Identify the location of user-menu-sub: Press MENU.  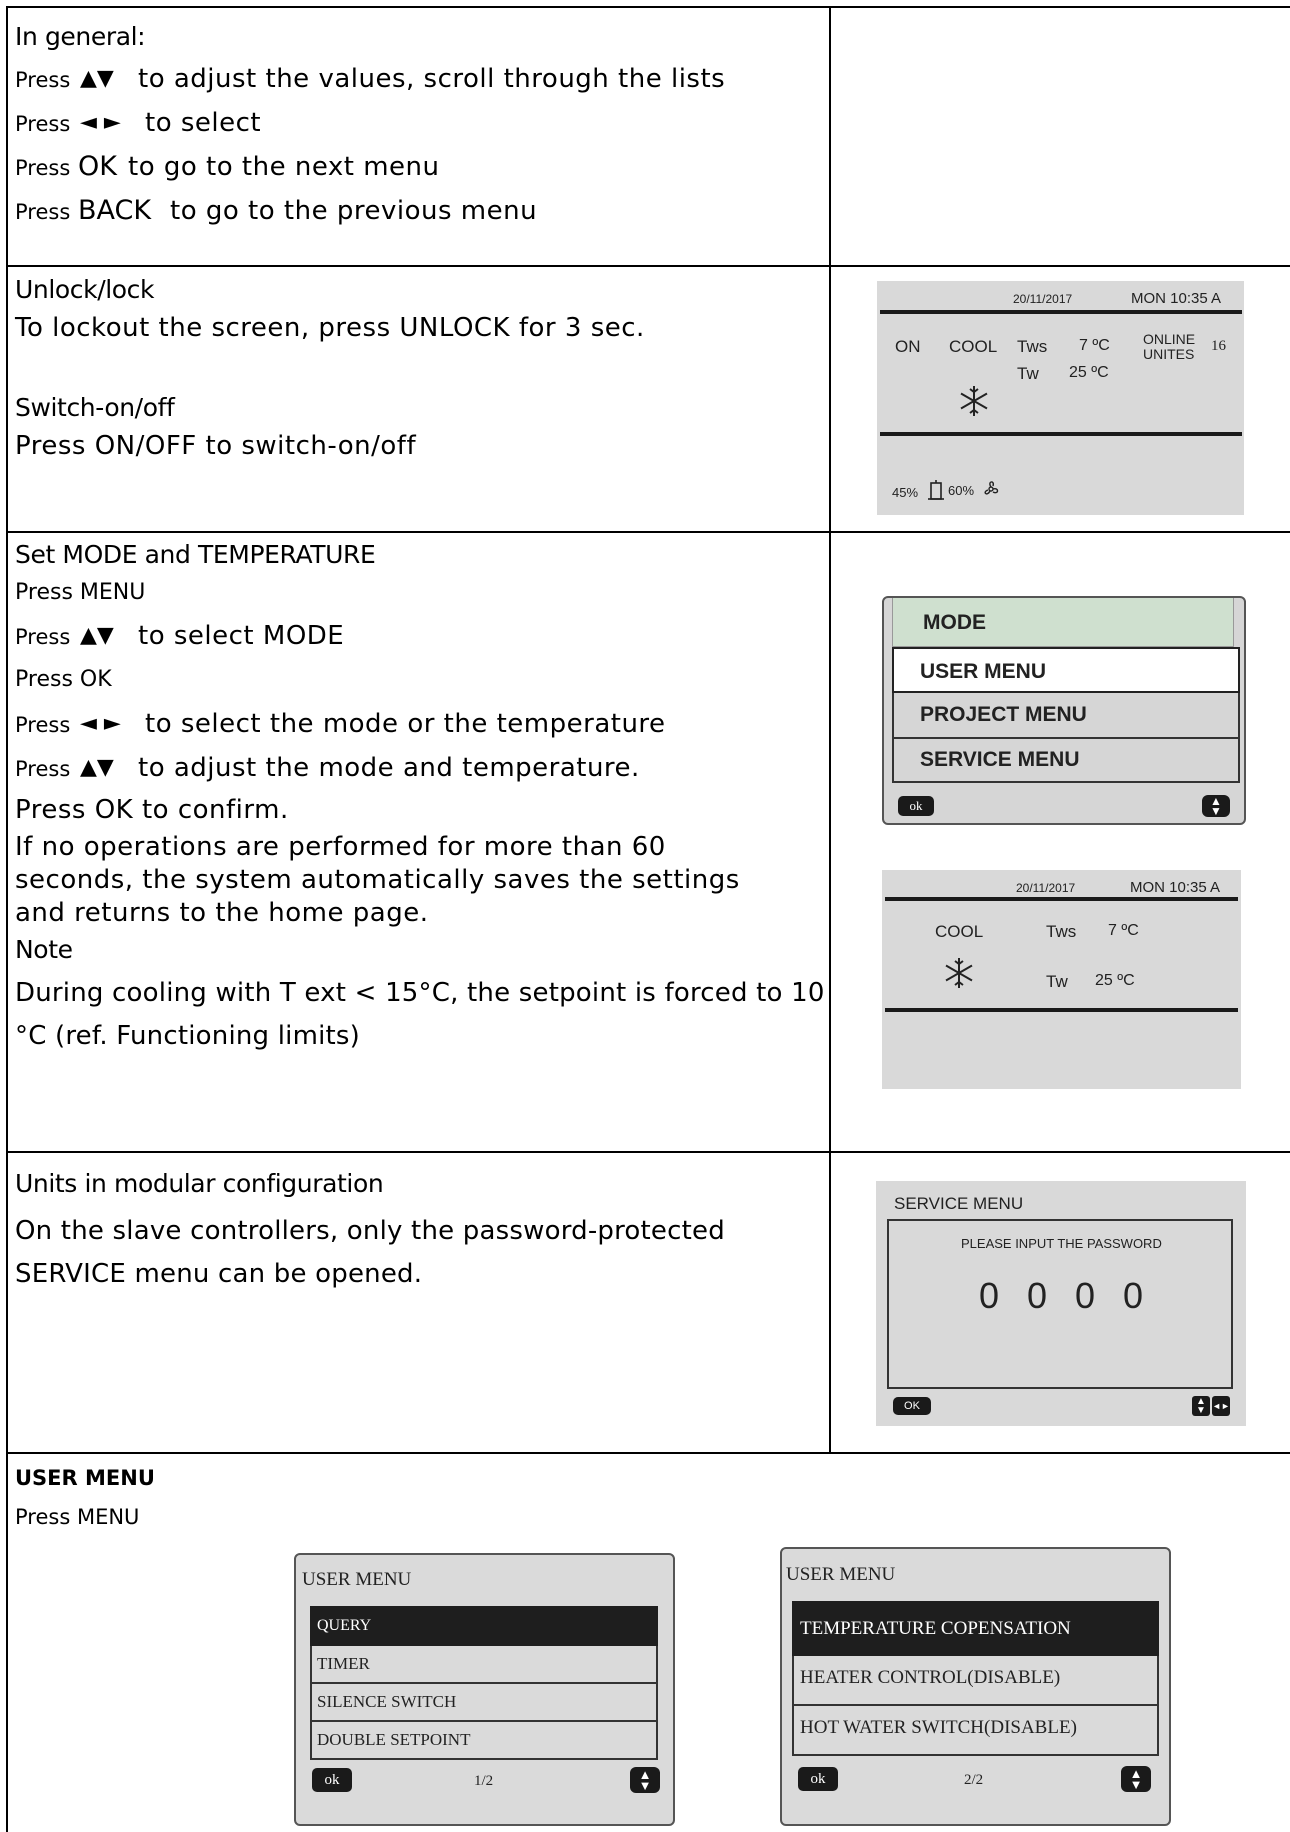
(77, 1517).